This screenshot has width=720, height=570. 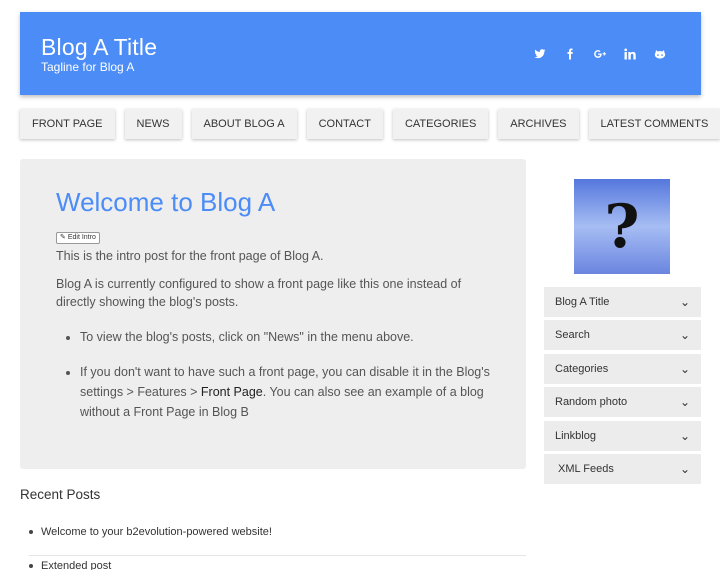 I want to click on widget-categories: Categories ⌄, so click(x=622, y=369).